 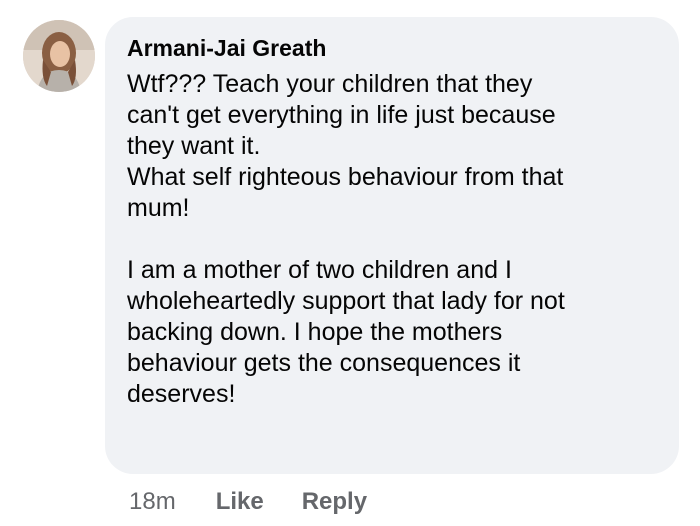 I want to click on profile-photo-icon, so click(x=59, y=56).